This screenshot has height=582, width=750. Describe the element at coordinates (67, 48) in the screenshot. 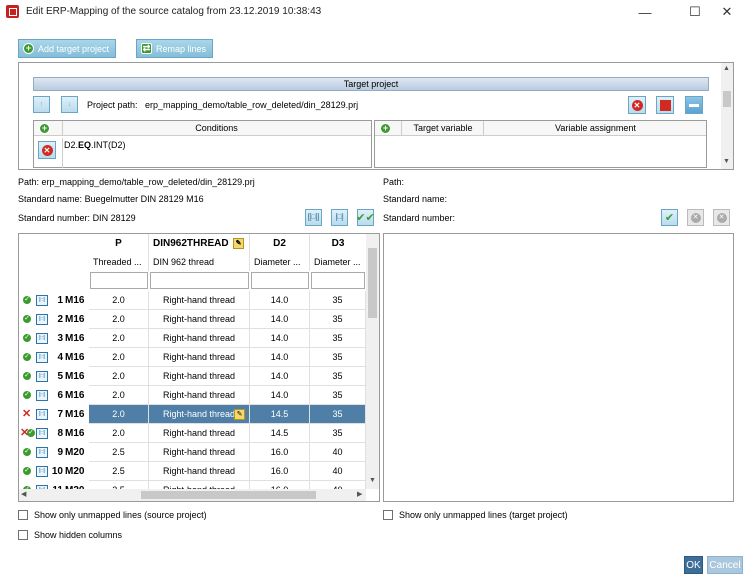

I see `add-target-project-button: + Add target project` at that location.